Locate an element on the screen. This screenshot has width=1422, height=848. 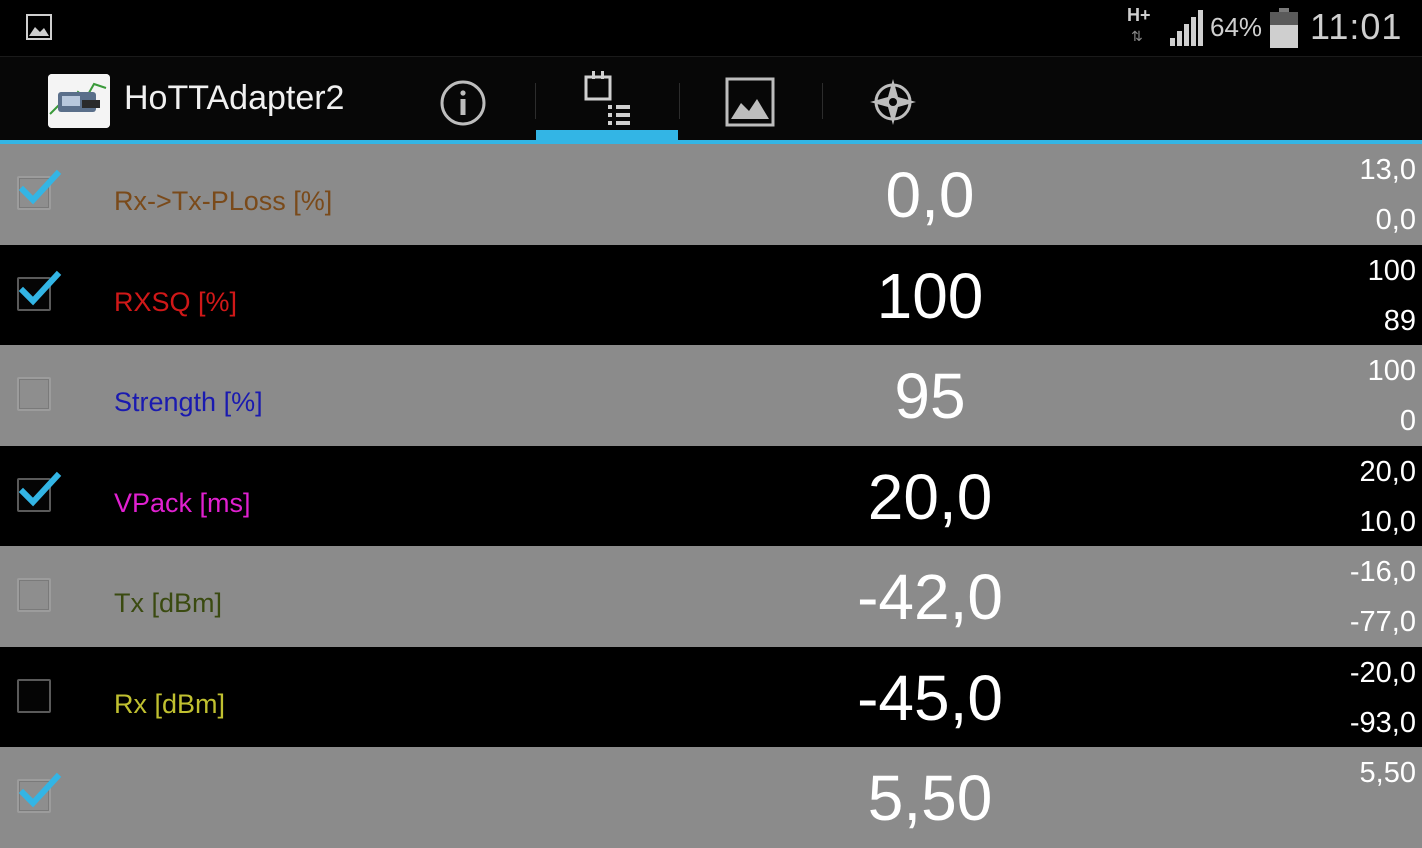
sensor-label: Tx [dBm] is located at coordinates (168, 603).